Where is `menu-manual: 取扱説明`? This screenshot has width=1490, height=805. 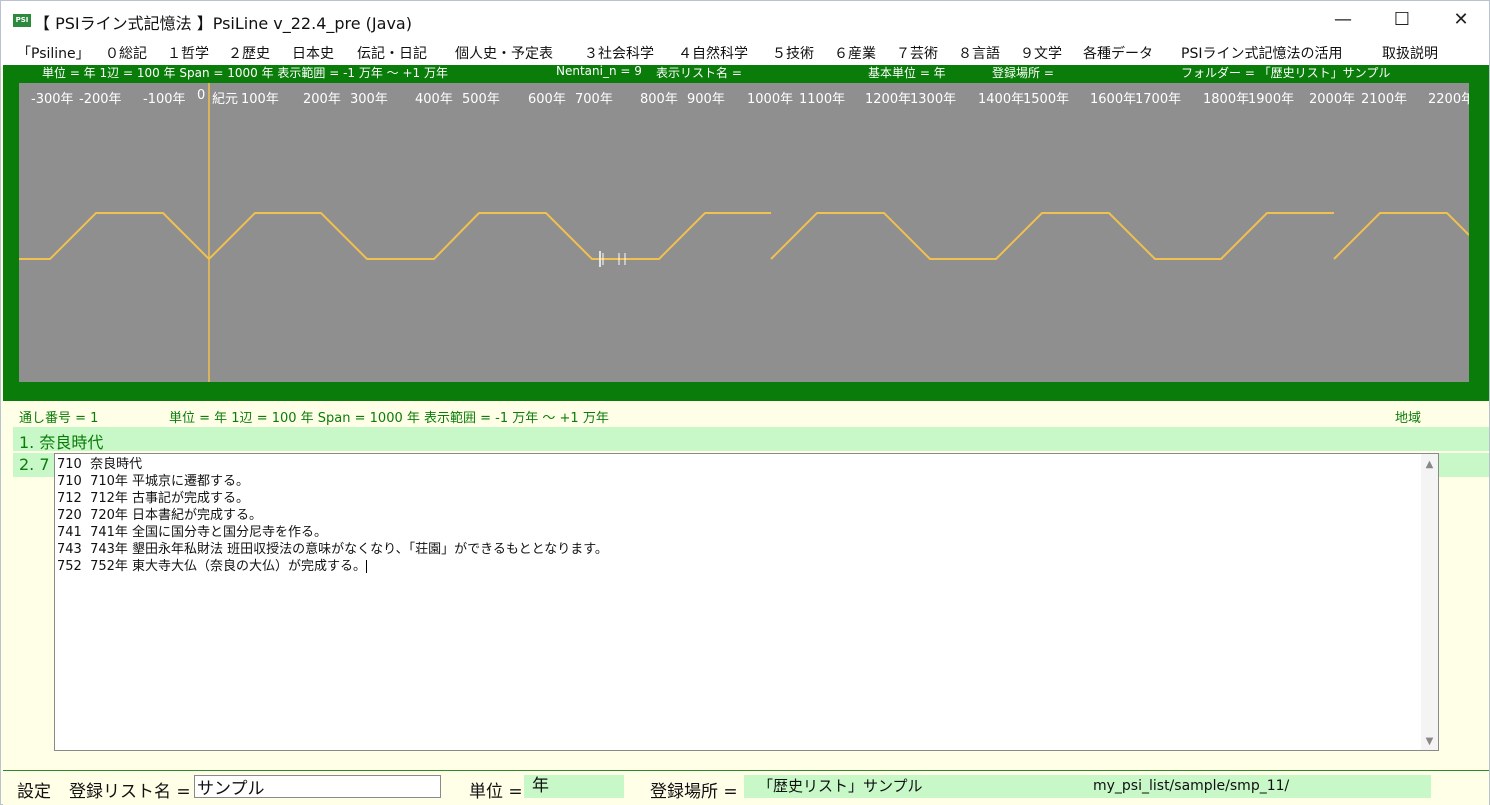
menu-manual: 取扱説明 is located at coordinates (1410, 53).